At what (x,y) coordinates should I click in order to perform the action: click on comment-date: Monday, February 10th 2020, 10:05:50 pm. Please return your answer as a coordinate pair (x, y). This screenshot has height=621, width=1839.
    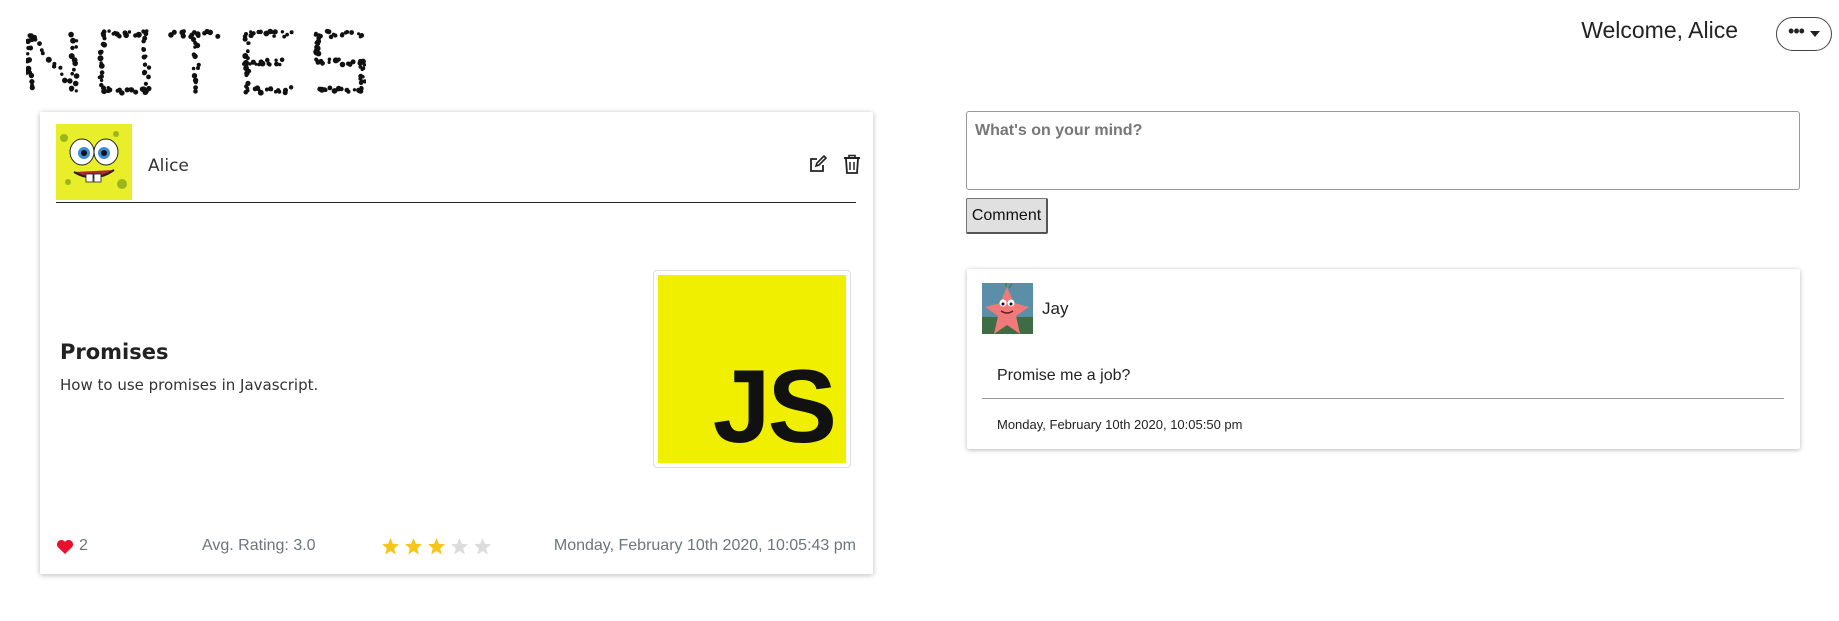
    Looking at the image, I should click on (1120, 424).